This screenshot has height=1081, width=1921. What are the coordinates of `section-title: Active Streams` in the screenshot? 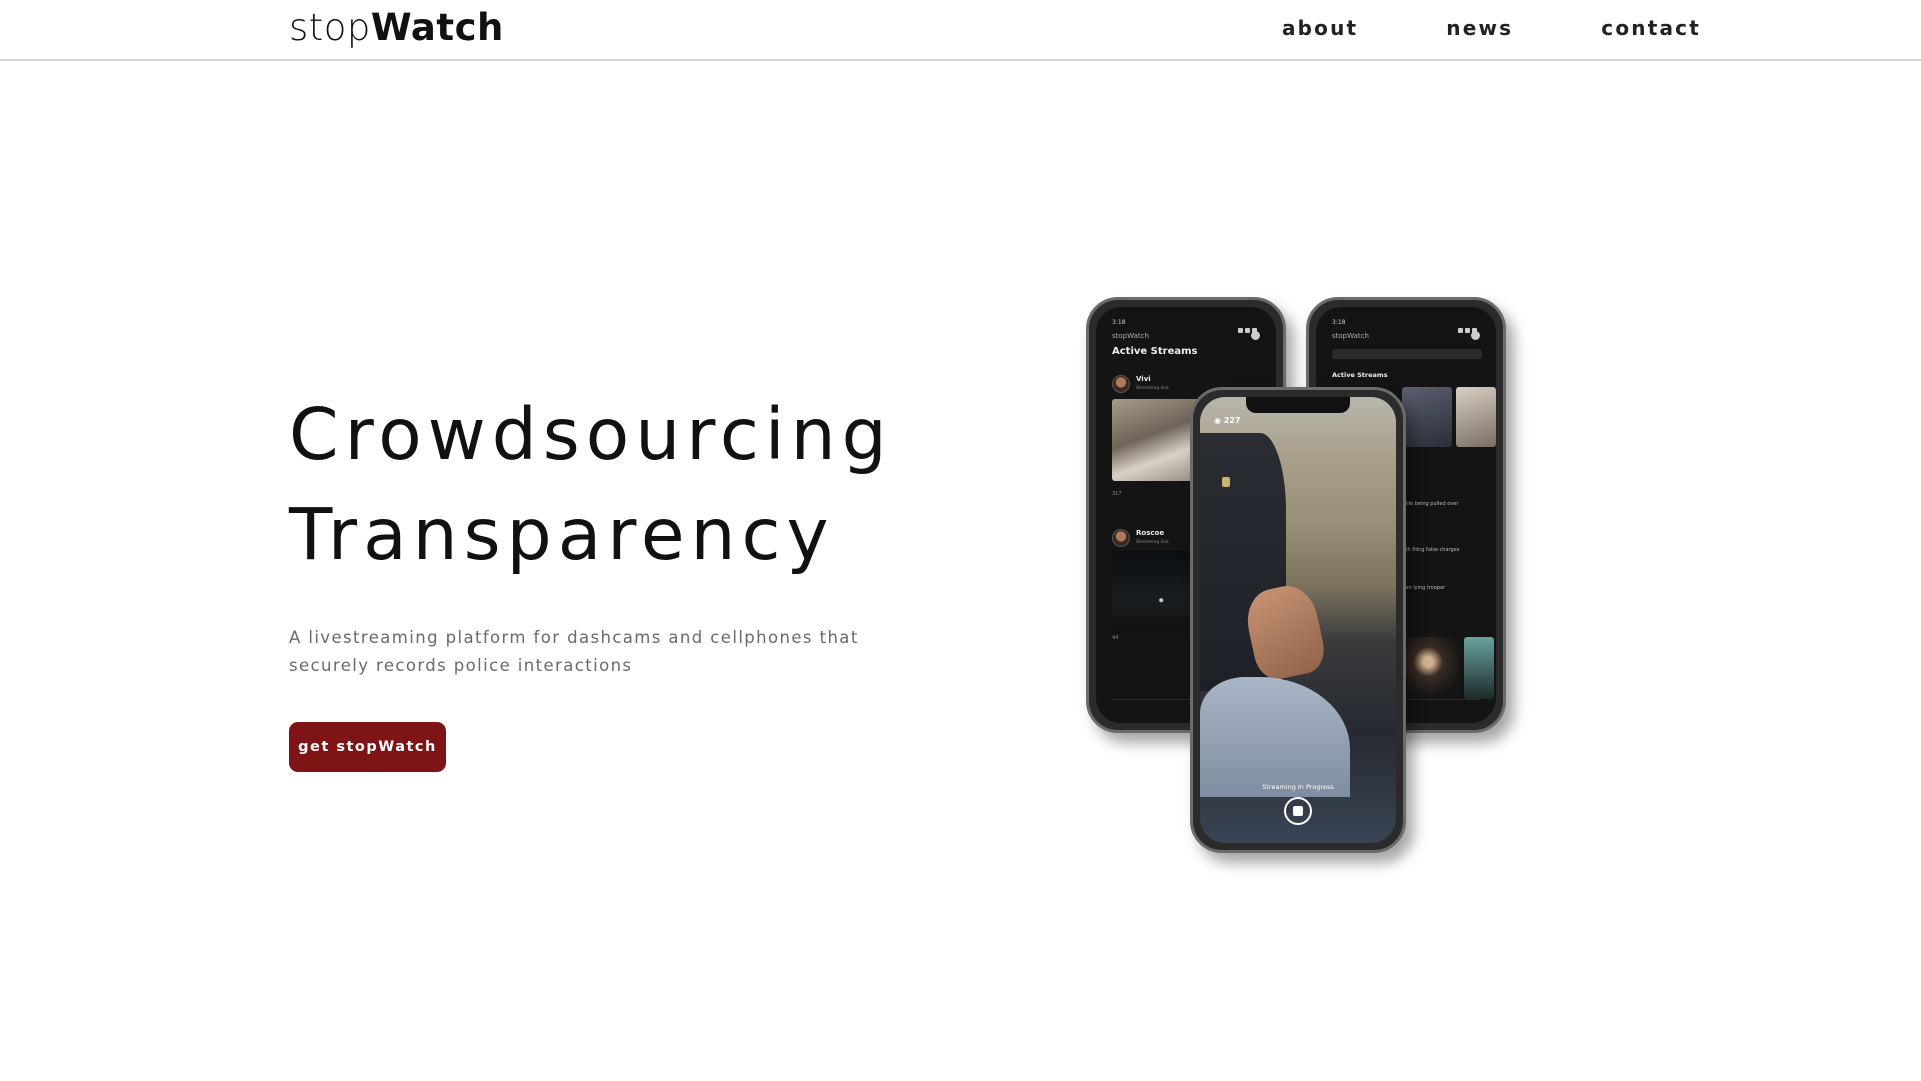 It's located at (1360, 375).